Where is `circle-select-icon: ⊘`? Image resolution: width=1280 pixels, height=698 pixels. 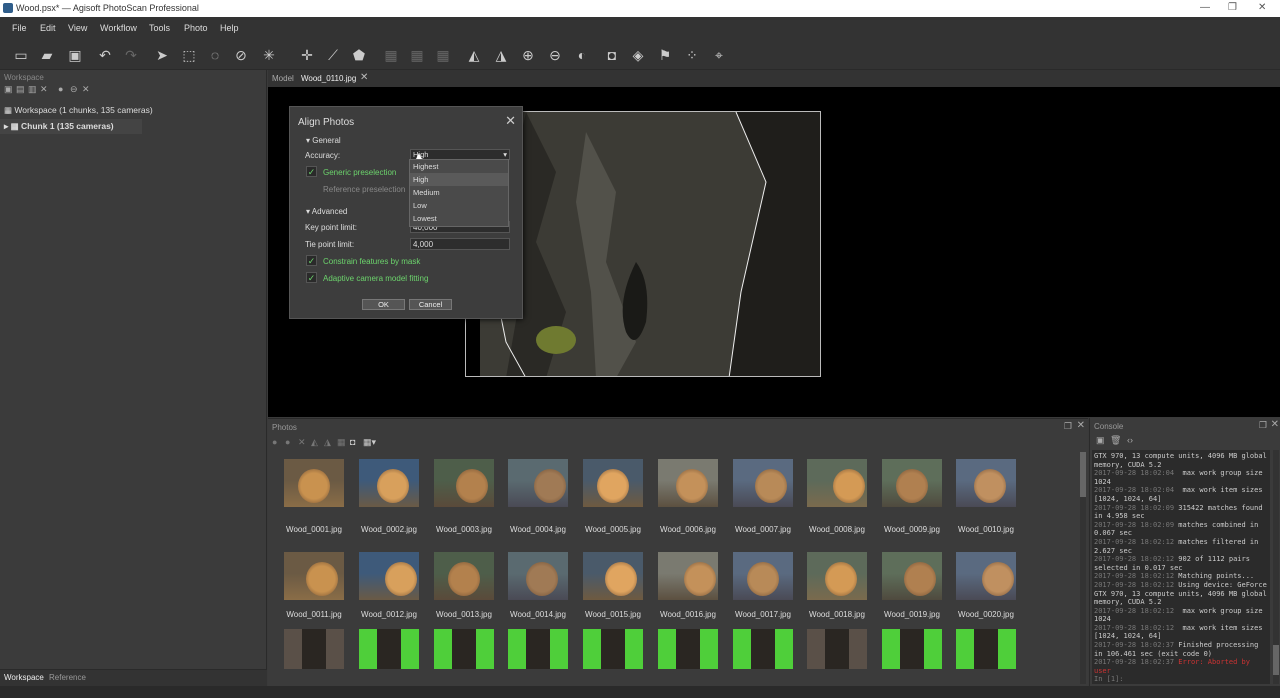 circle-select-icon: ⊘ is located at coordinates (241, 55).